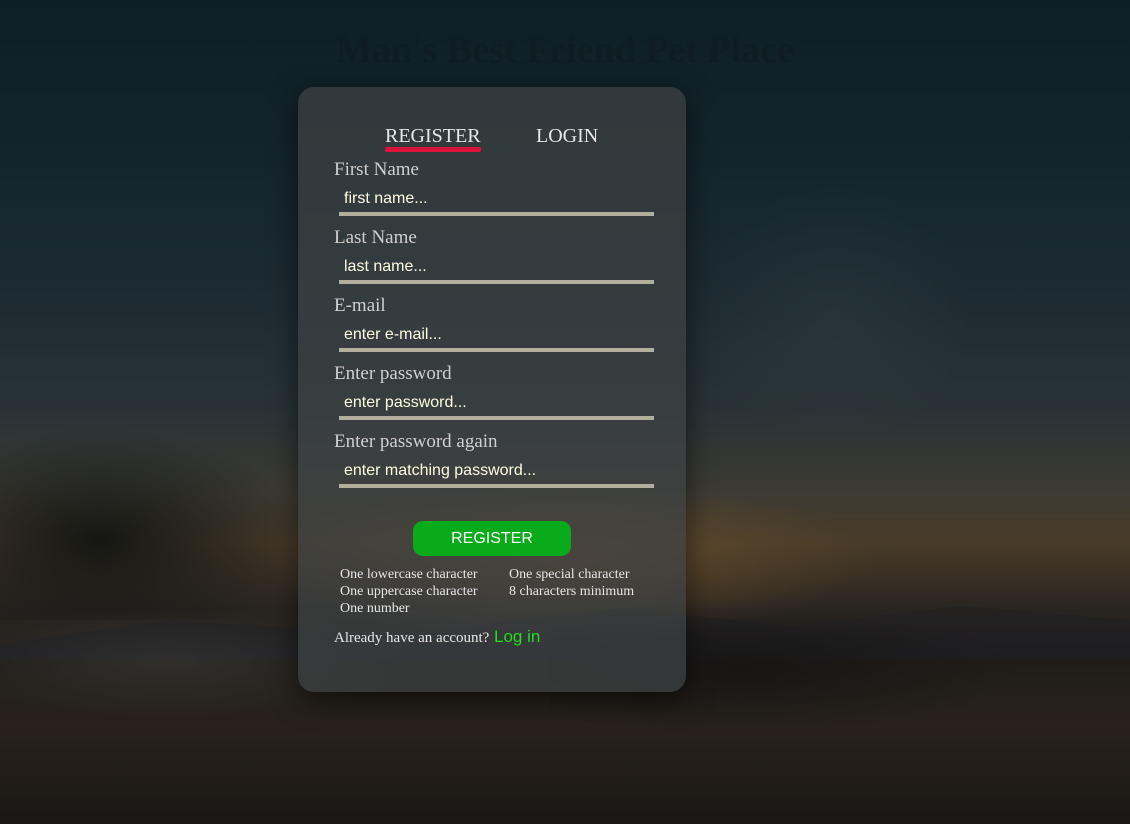 The width and height of the screenshot is (1130, 824). I want to click on requirement-number: One number, so click(375, 608).